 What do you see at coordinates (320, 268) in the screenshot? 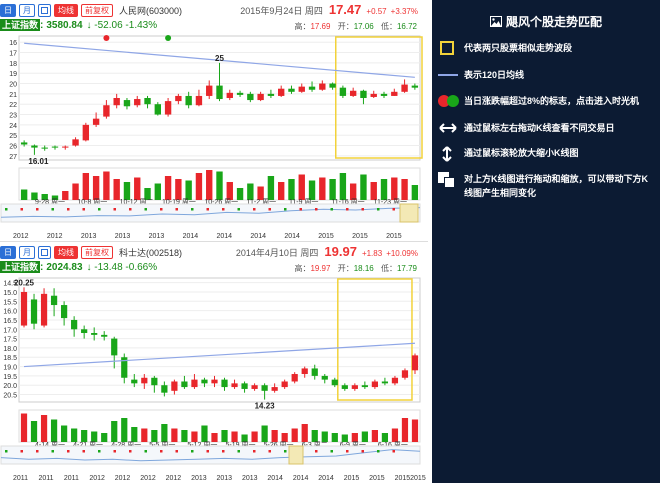
I see `high-value: 19.97` at bounding box center [320, 268].